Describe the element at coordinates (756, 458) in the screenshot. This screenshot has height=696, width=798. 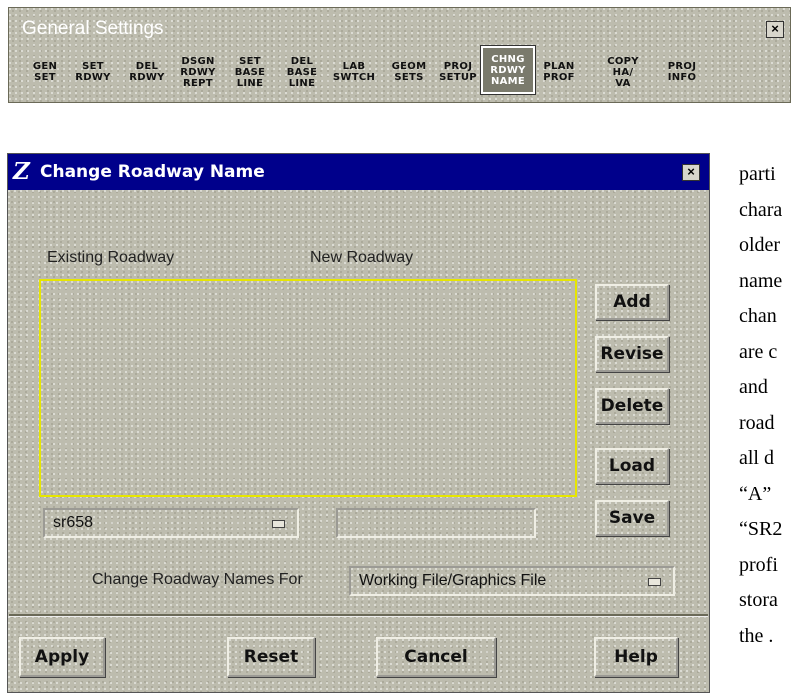
I see `document-line: all d` at that location.